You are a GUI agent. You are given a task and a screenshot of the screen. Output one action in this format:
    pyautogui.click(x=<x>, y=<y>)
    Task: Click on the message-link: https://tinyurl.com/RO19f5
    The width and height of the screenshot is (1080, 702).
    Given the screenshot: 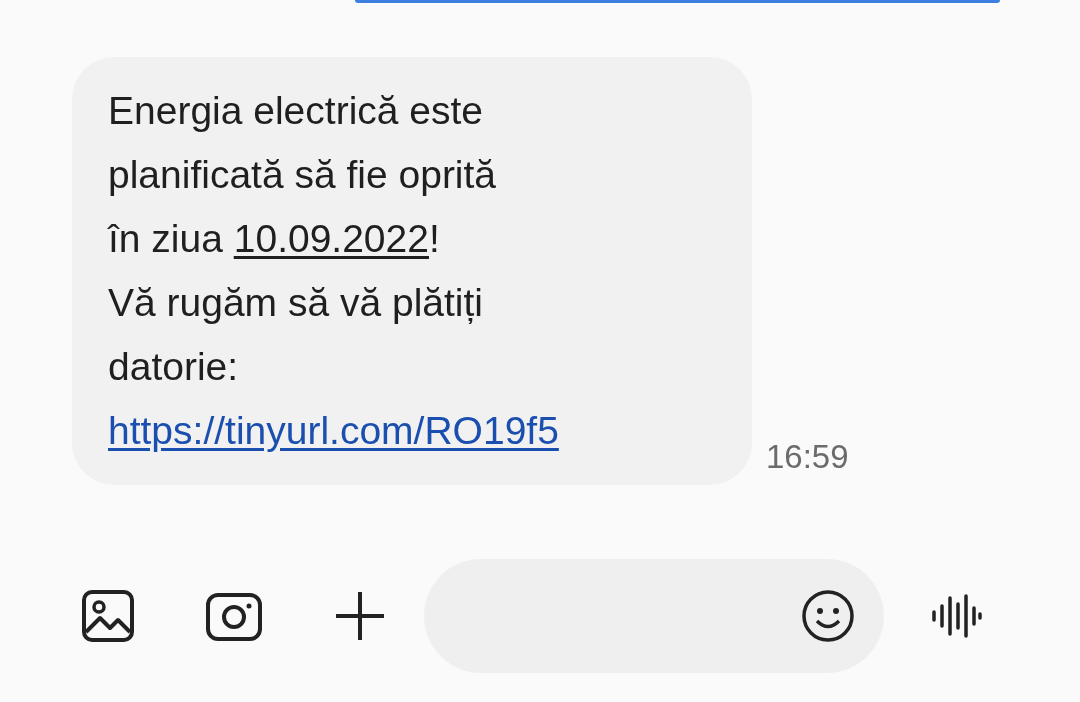 What is the action you would take?
    pyautogui.click(x=335, y=431)
    